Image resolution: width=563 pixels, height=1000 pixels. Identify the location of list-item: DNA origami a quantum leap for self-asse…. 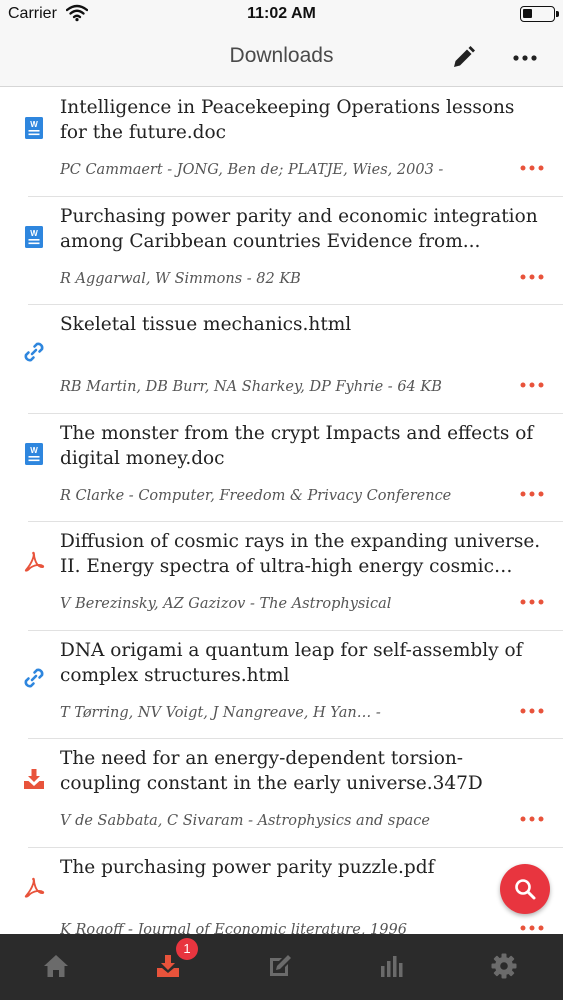
(293, 685).